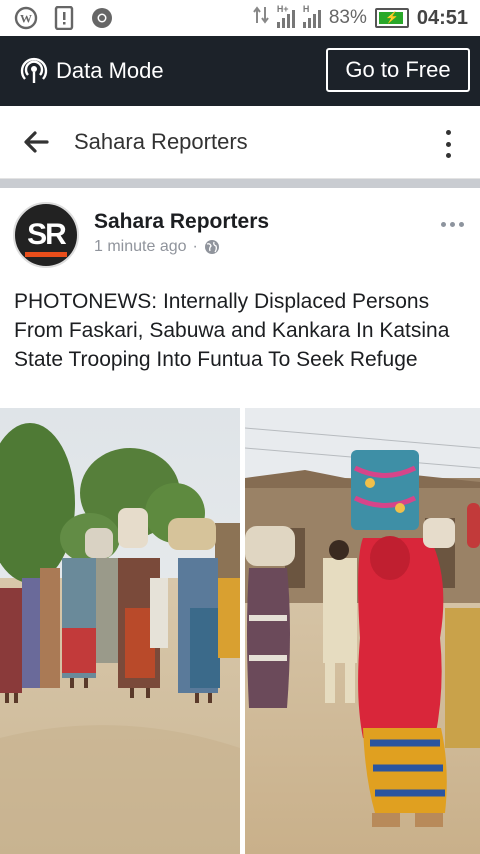 The width and height of the screenshot is (480, 854). I want to click on clock: 04:51, so click(442, 17).